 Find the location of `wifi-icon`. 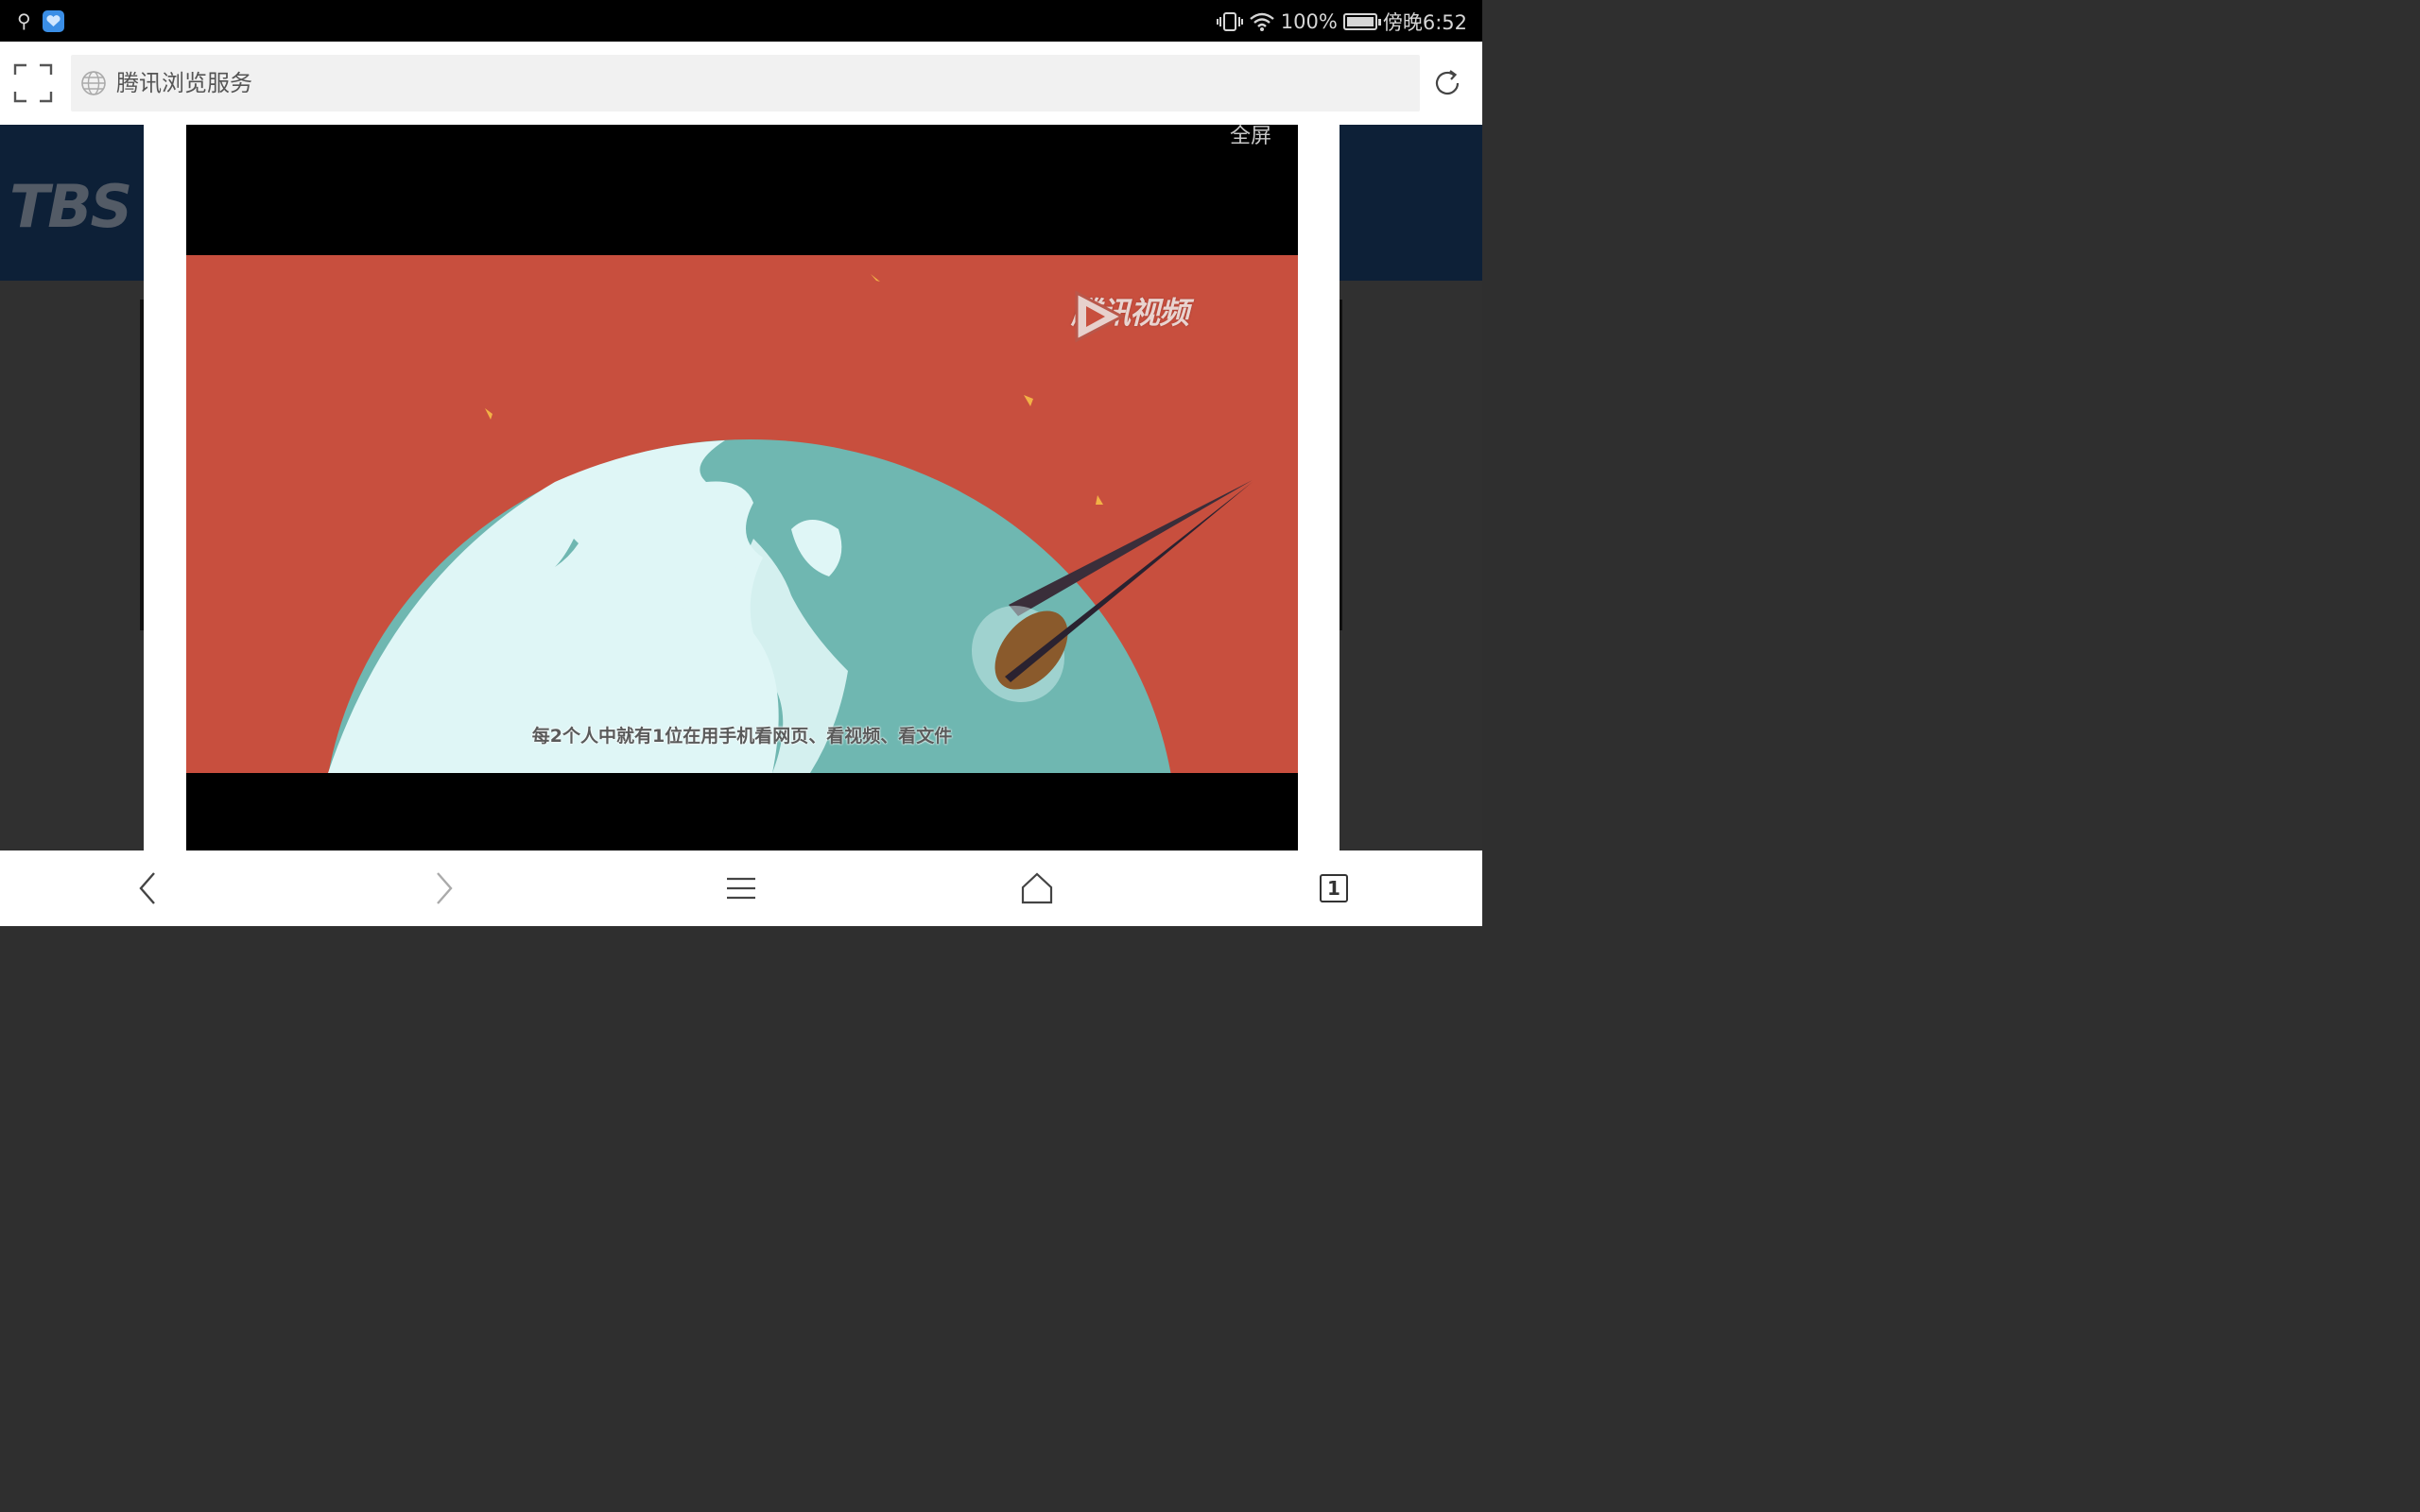

wifi-icon is located at coordinates (1262, 21).